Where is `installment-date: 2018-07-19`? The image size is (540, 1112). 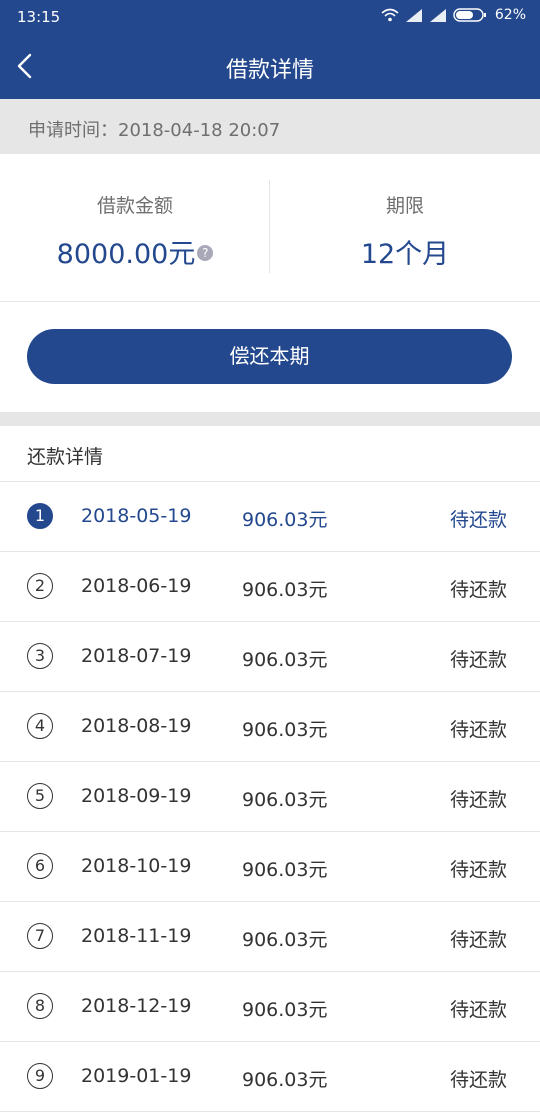
installment-date: 2018-07-19 is located at coordinates (136, 656).